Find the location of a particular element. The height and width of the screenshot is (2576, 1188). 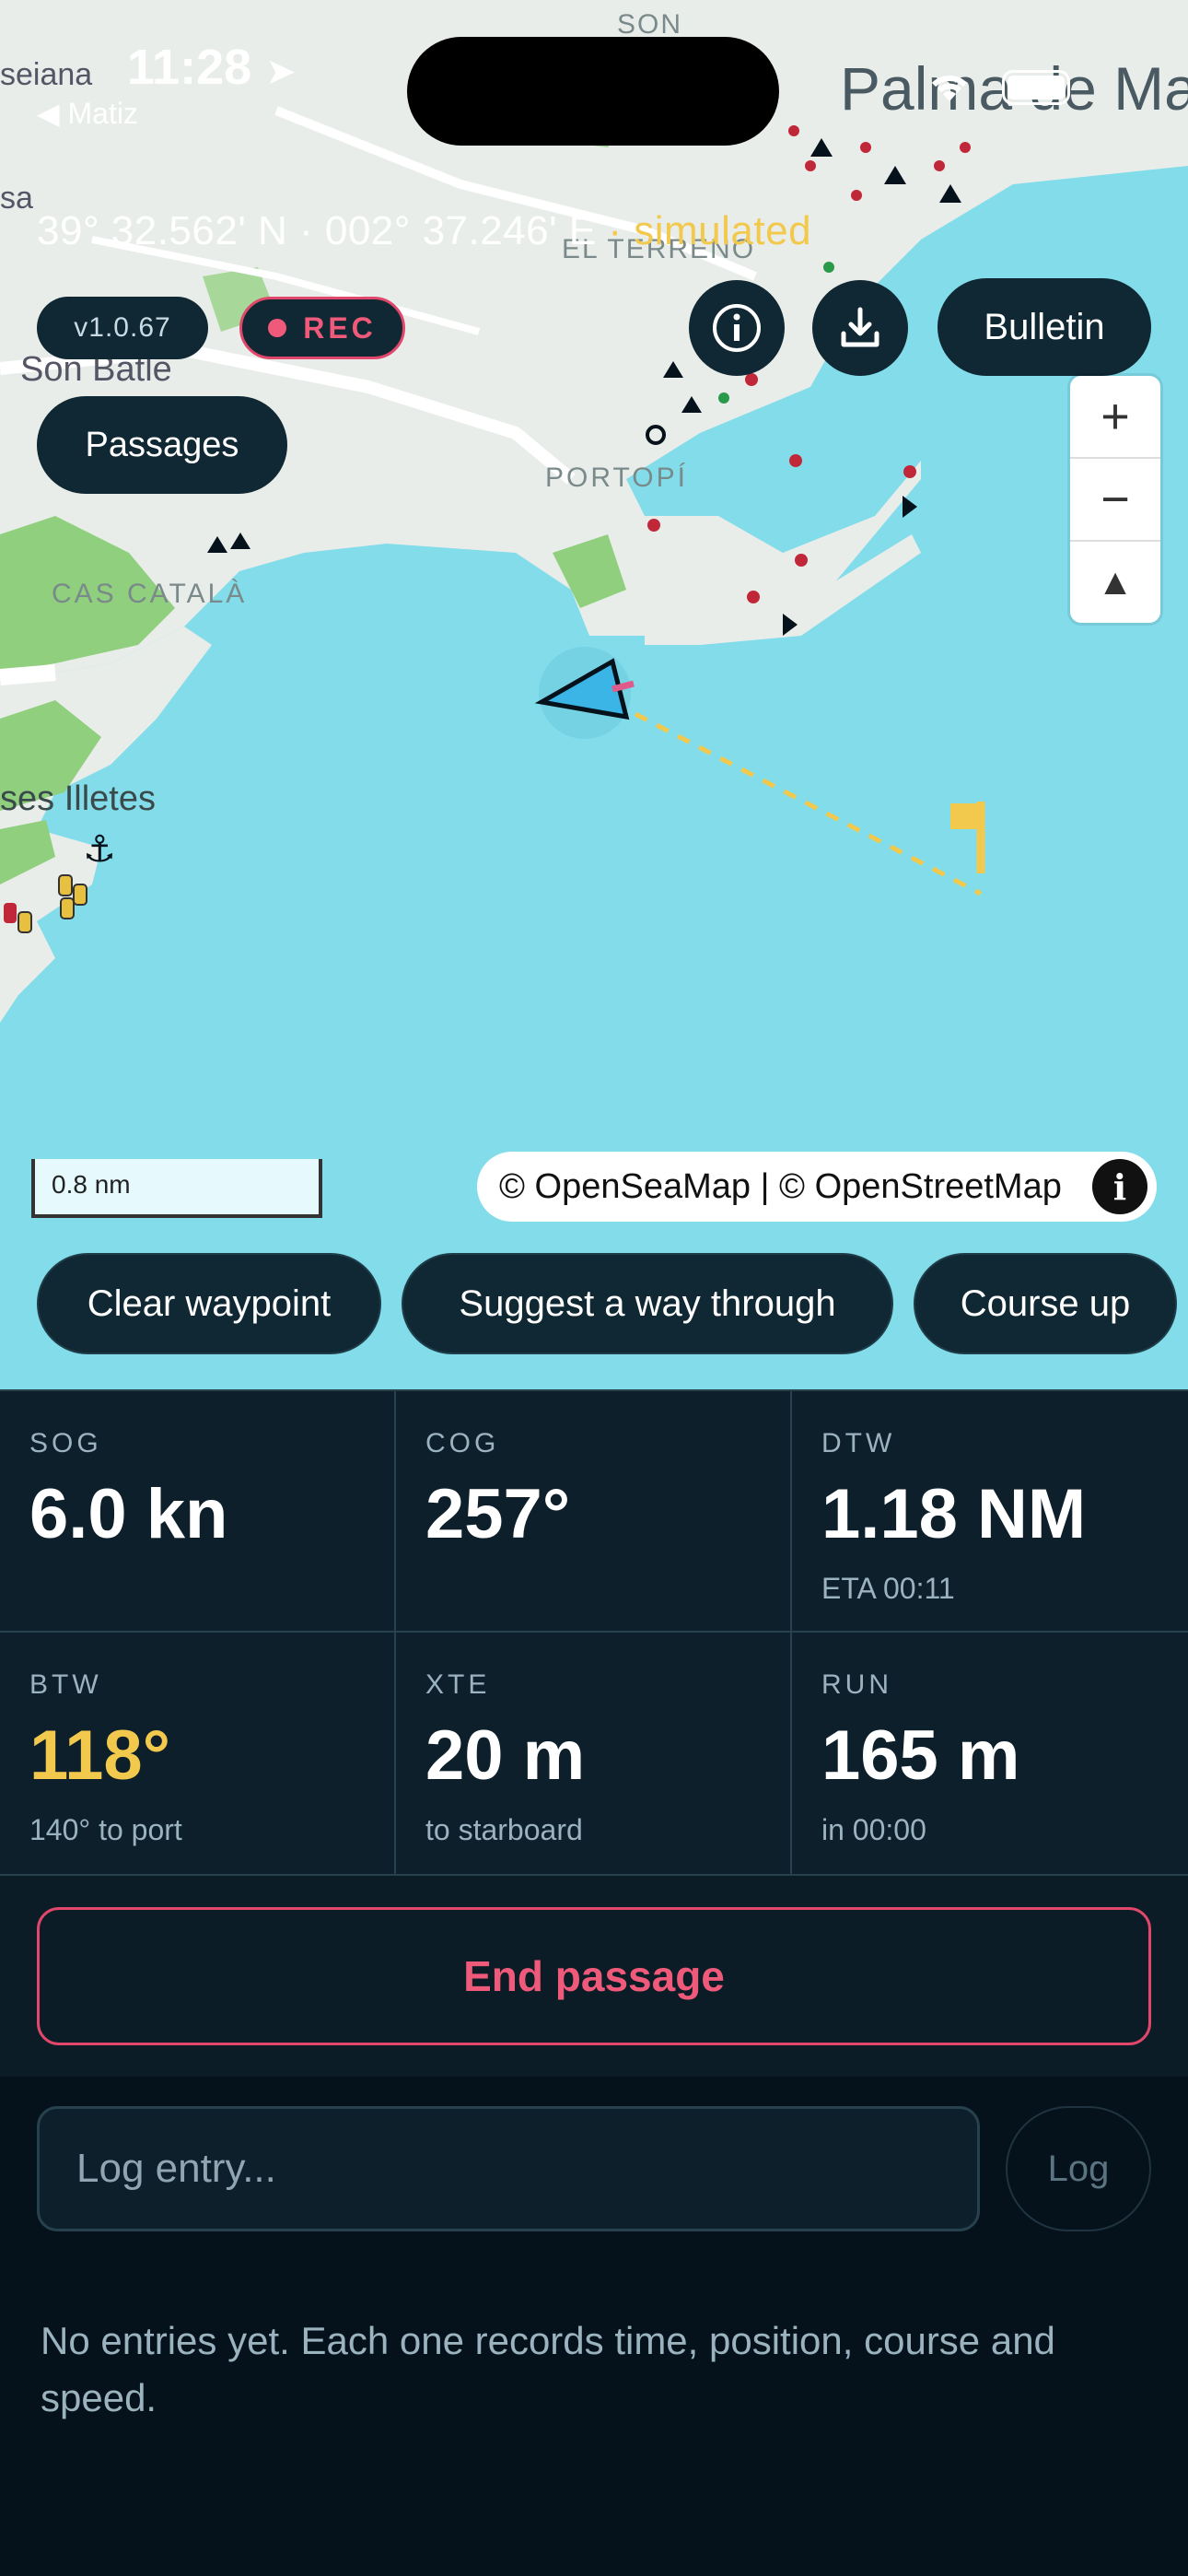

zoom-controls: + − ▲ is located at coordinates (1115, 499).